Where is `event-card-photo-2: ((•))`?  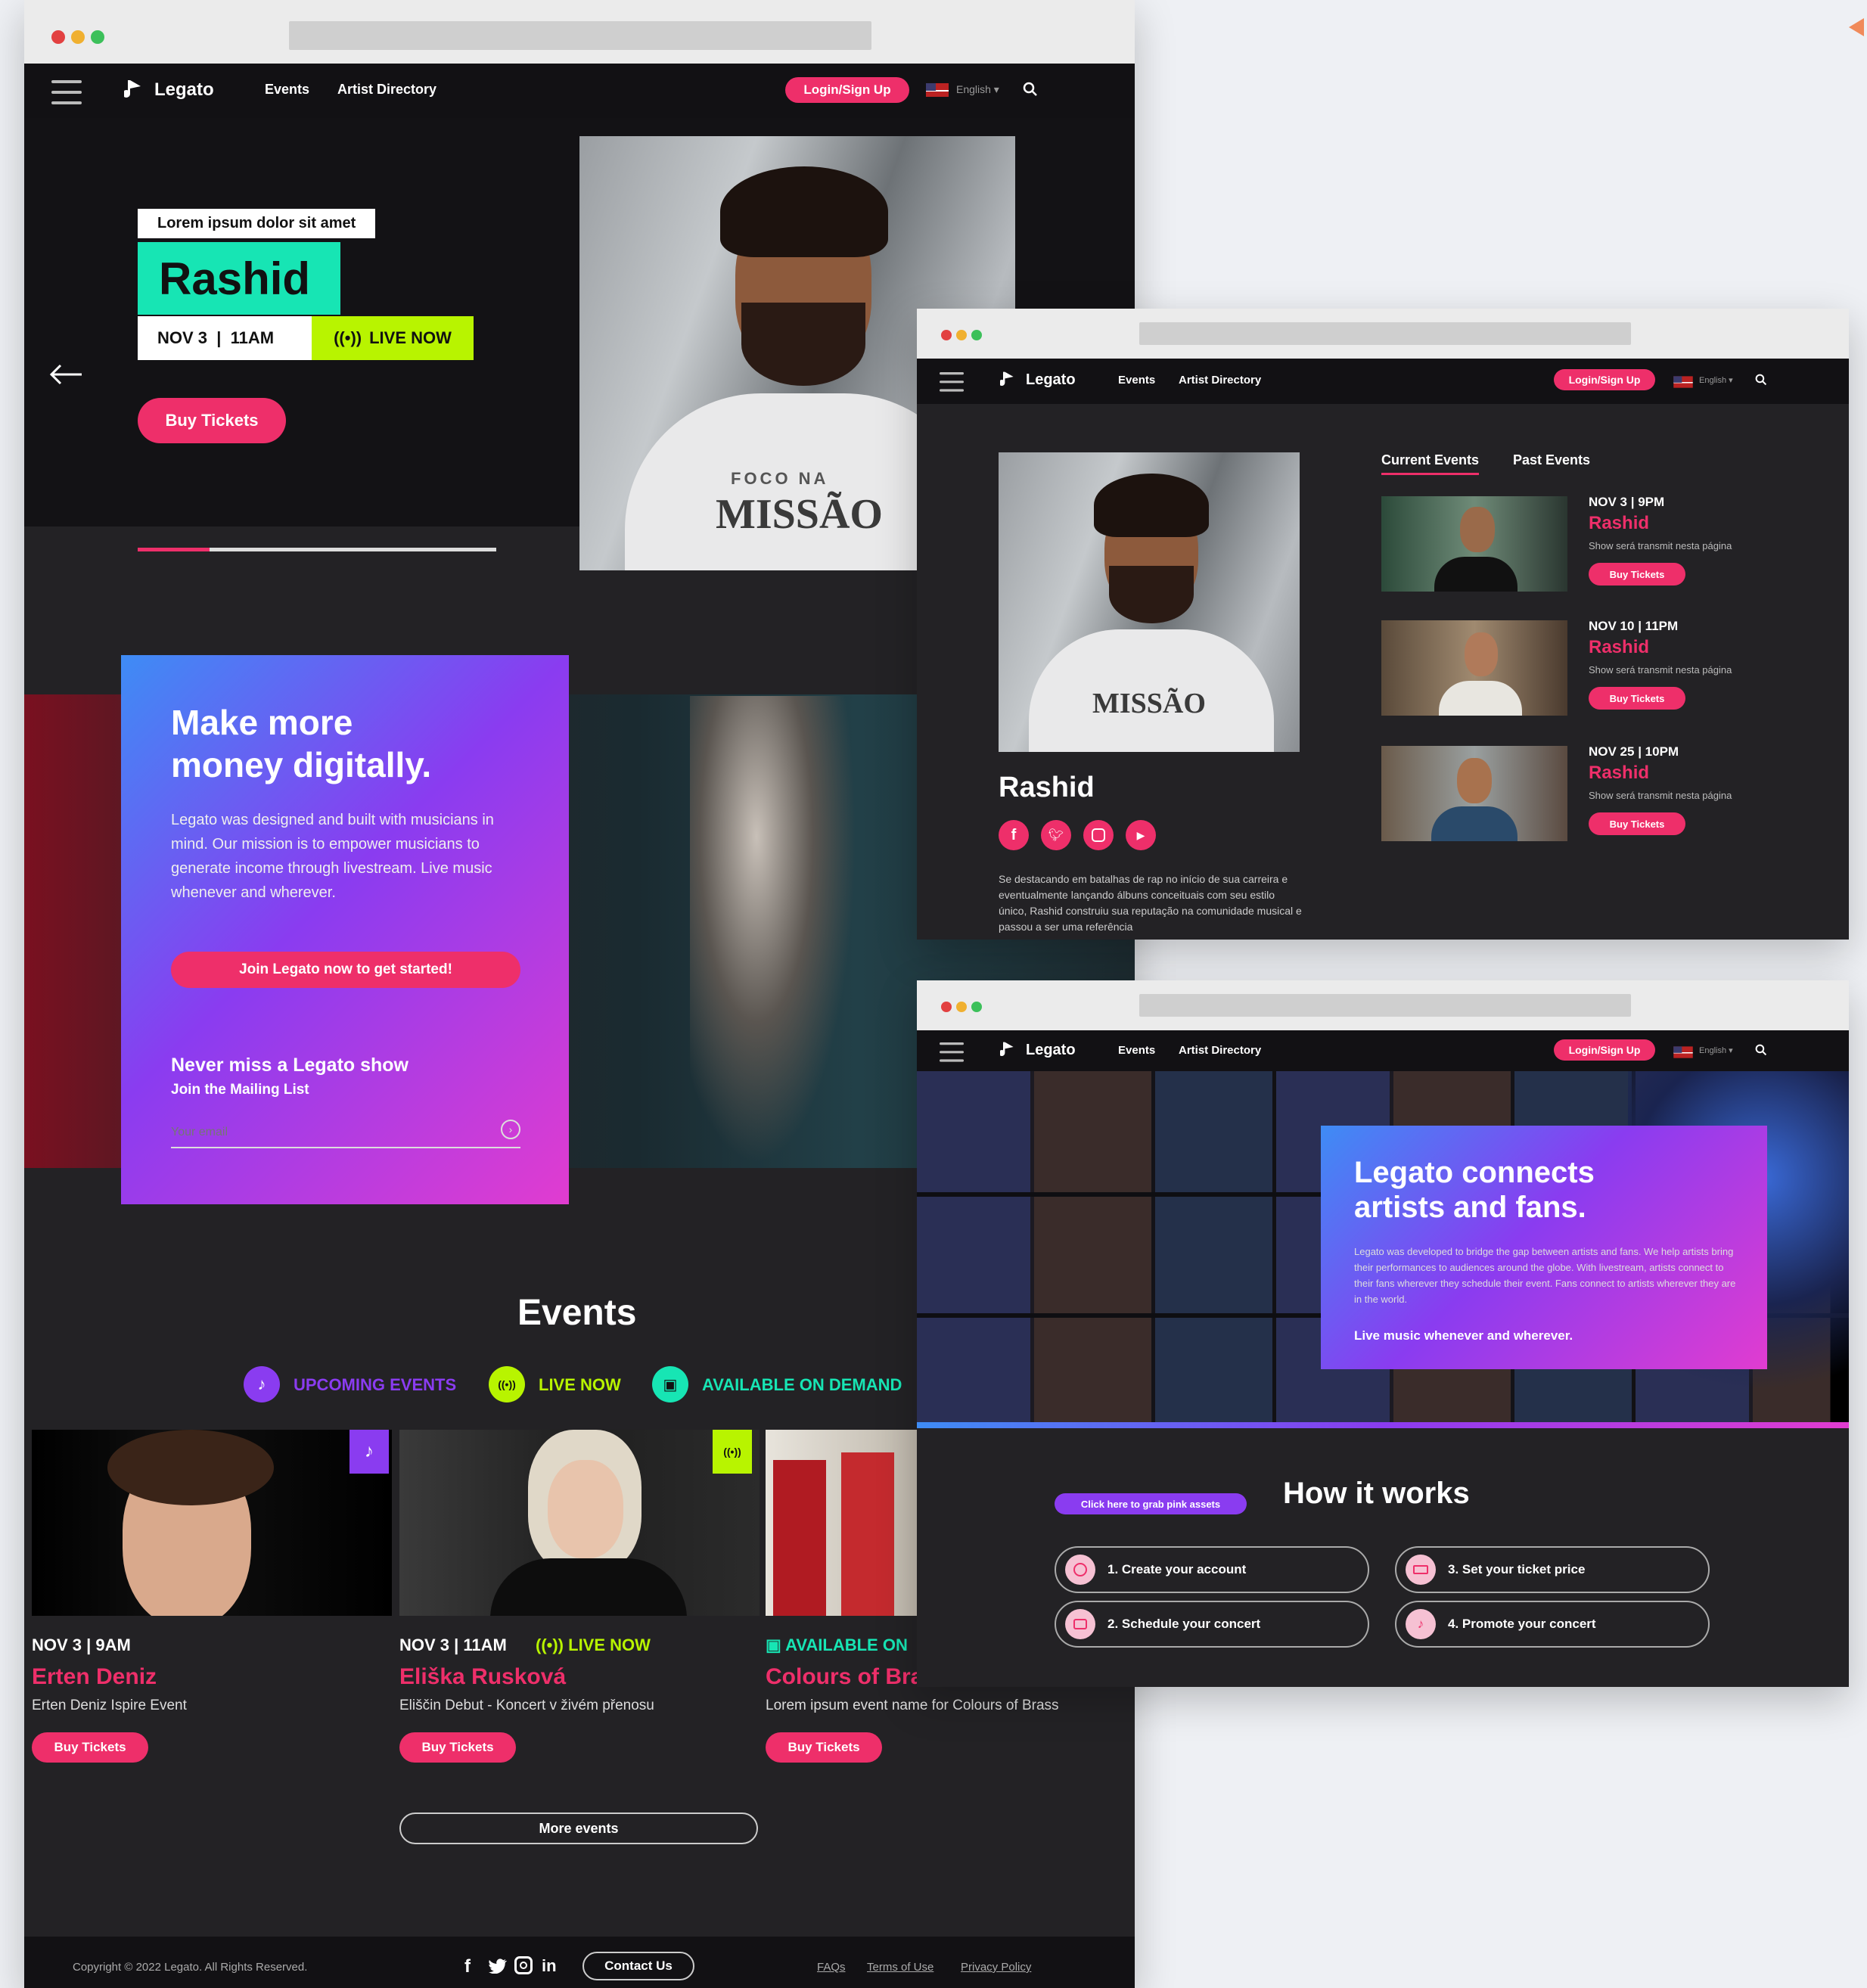
event-card-photo-2: ((•)) is located at coordinates (579, 1523).